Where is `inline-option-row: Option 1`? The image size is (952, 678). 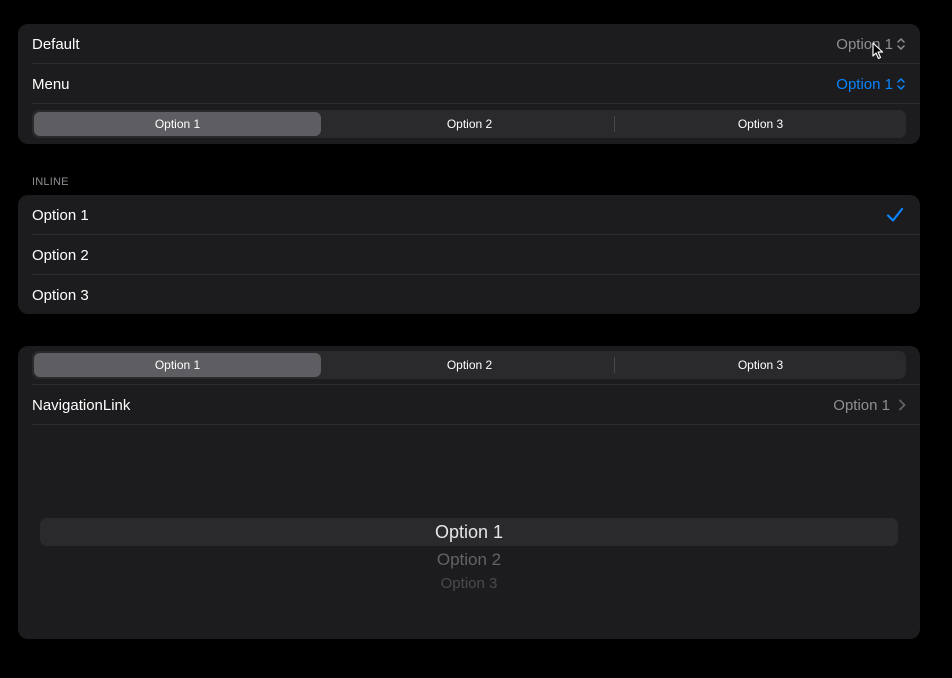
inline-option-row: Option 1 is located at coordinates (469, 215).